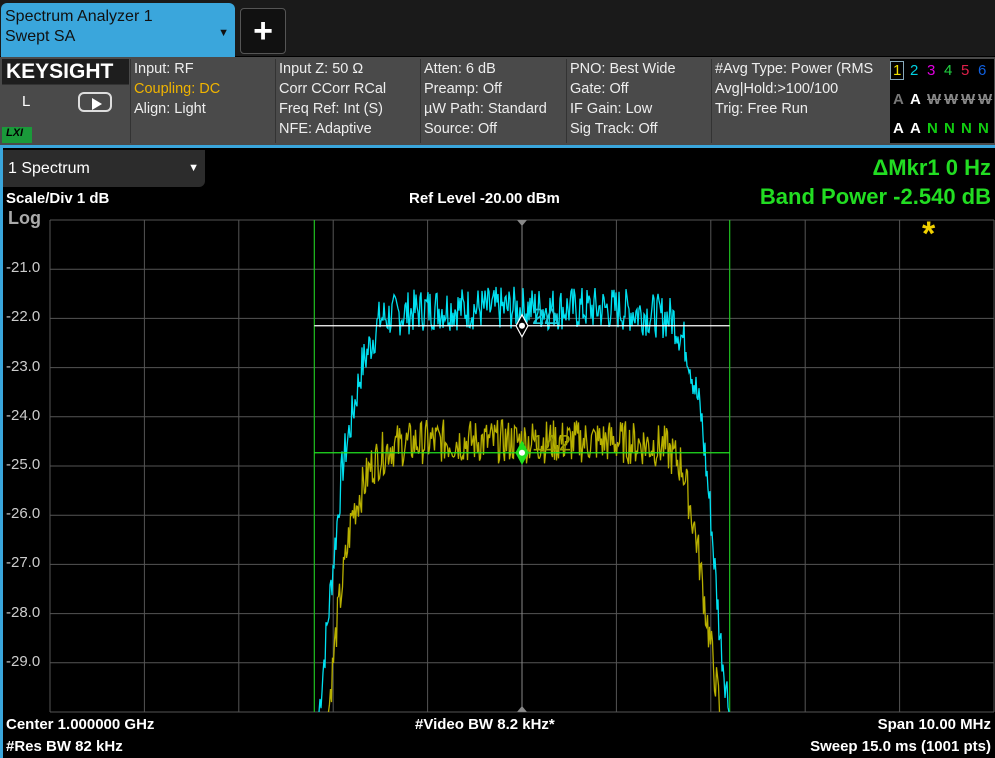 The height and width of the screenshot is (758, 995). I want to click on y-tick-label: -29.0, so click(23, 661).